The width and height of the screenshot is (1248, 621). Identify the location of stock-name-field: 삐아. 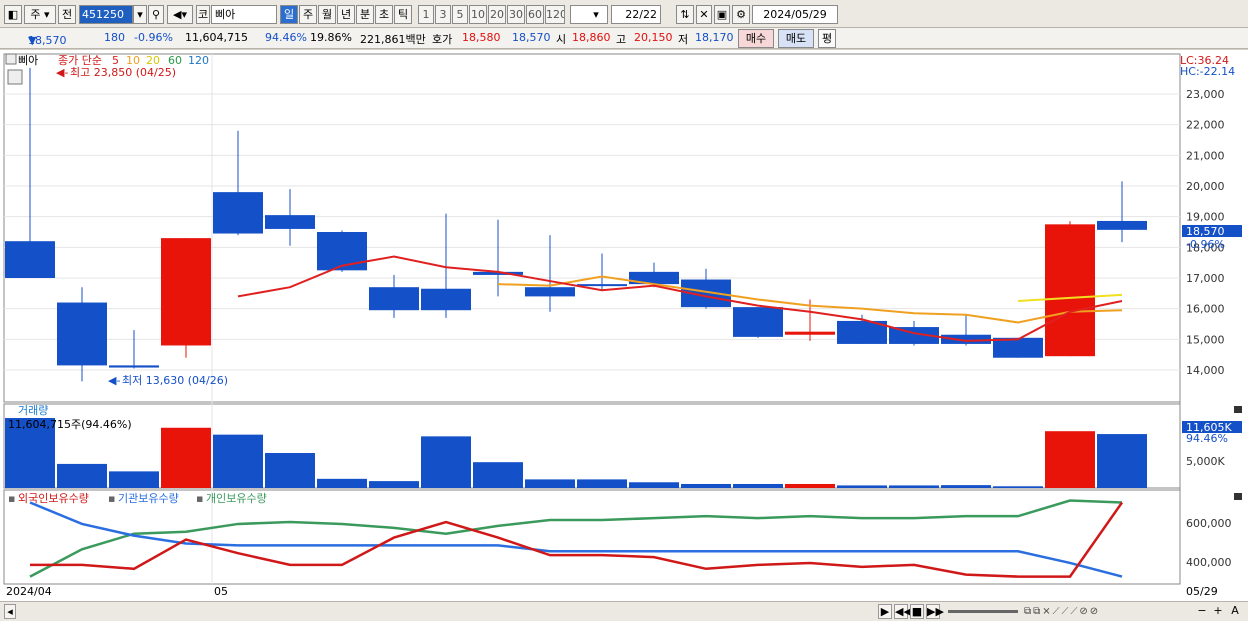
(244, 14).